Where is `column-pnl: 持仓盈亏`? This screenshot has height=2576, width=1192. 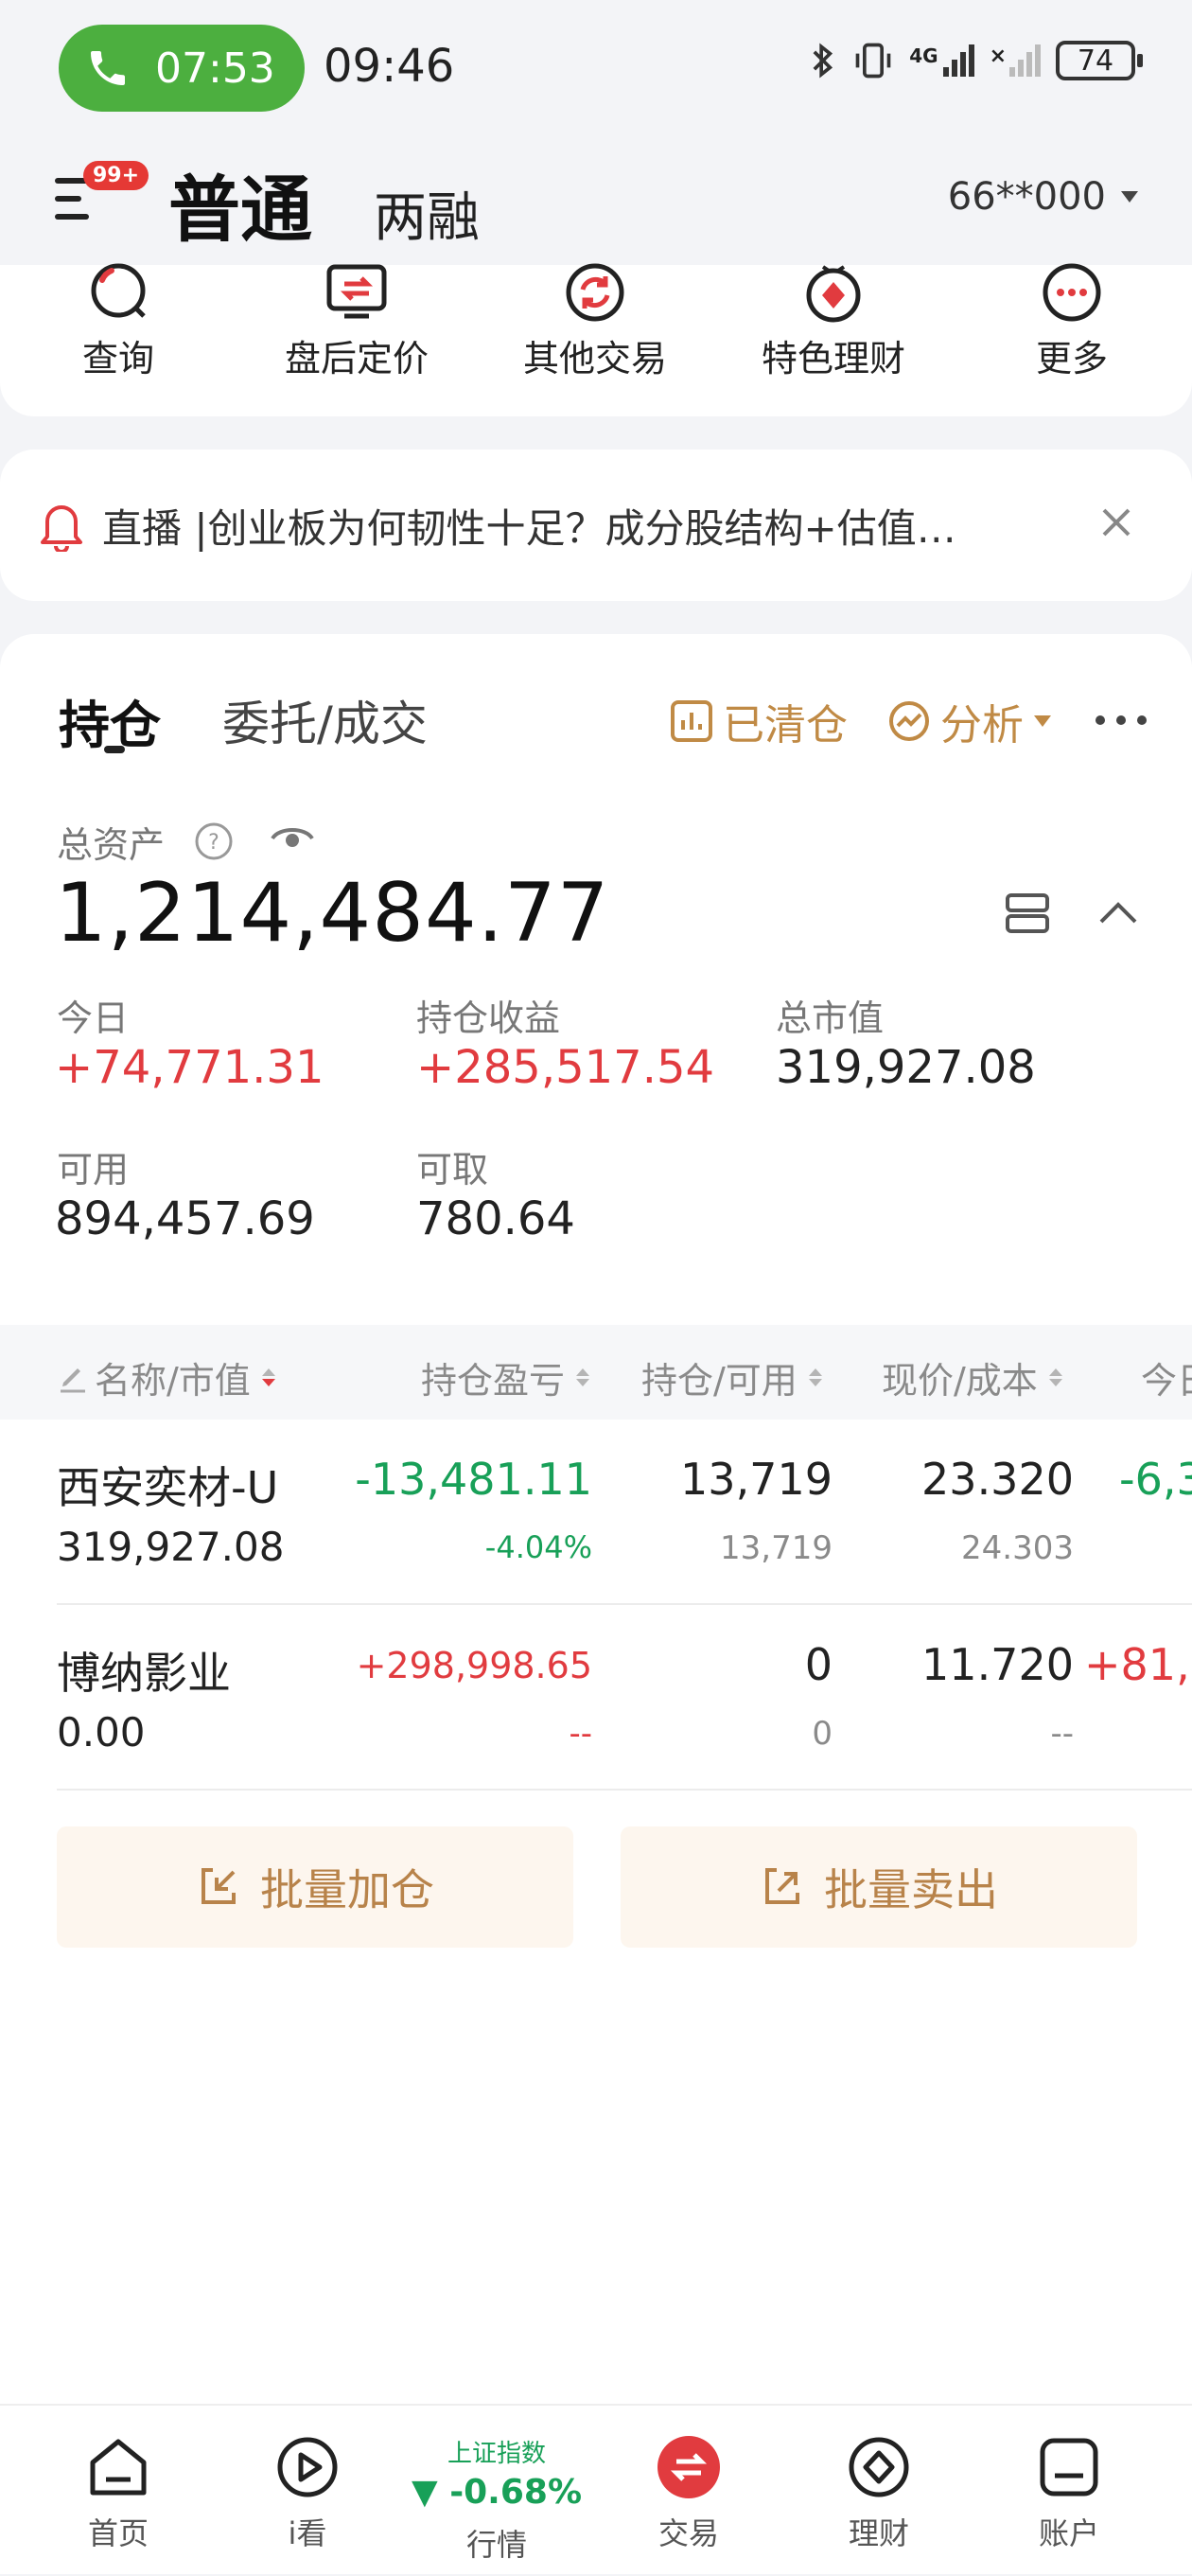 column-pnl: 持仓盈亏 is located at coordinates (505, 1377).